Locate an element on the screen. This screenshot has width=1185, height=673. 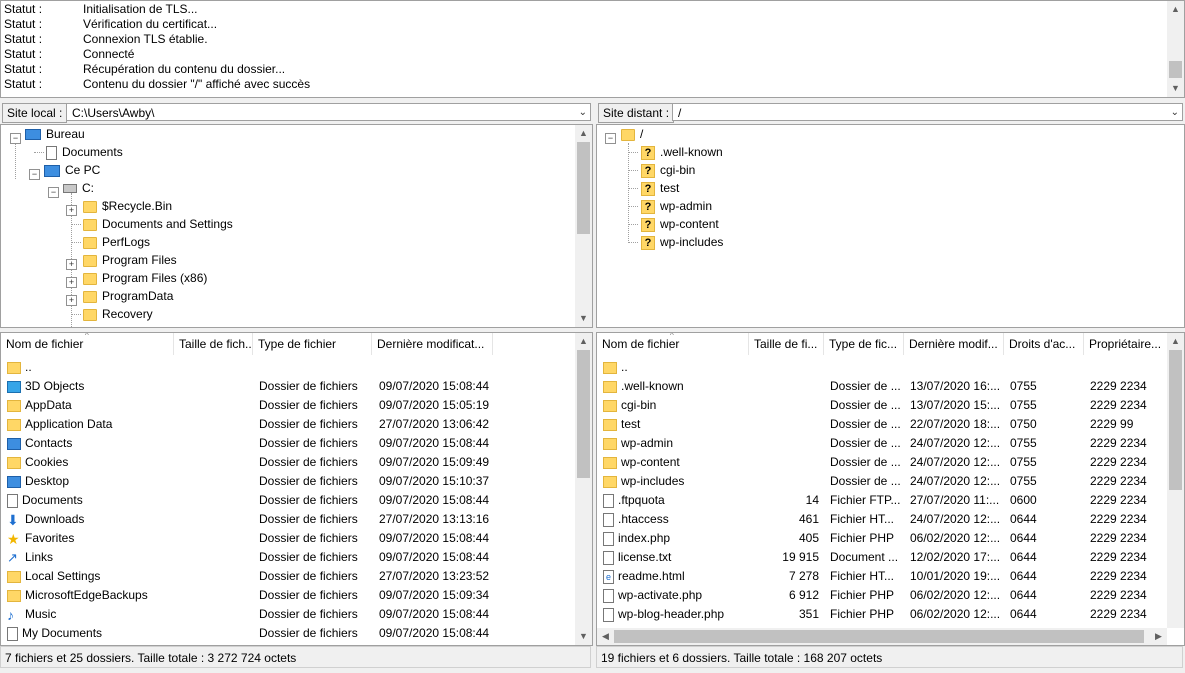
scroll-left-icon: ◀ is located at coordinates (605, 636).